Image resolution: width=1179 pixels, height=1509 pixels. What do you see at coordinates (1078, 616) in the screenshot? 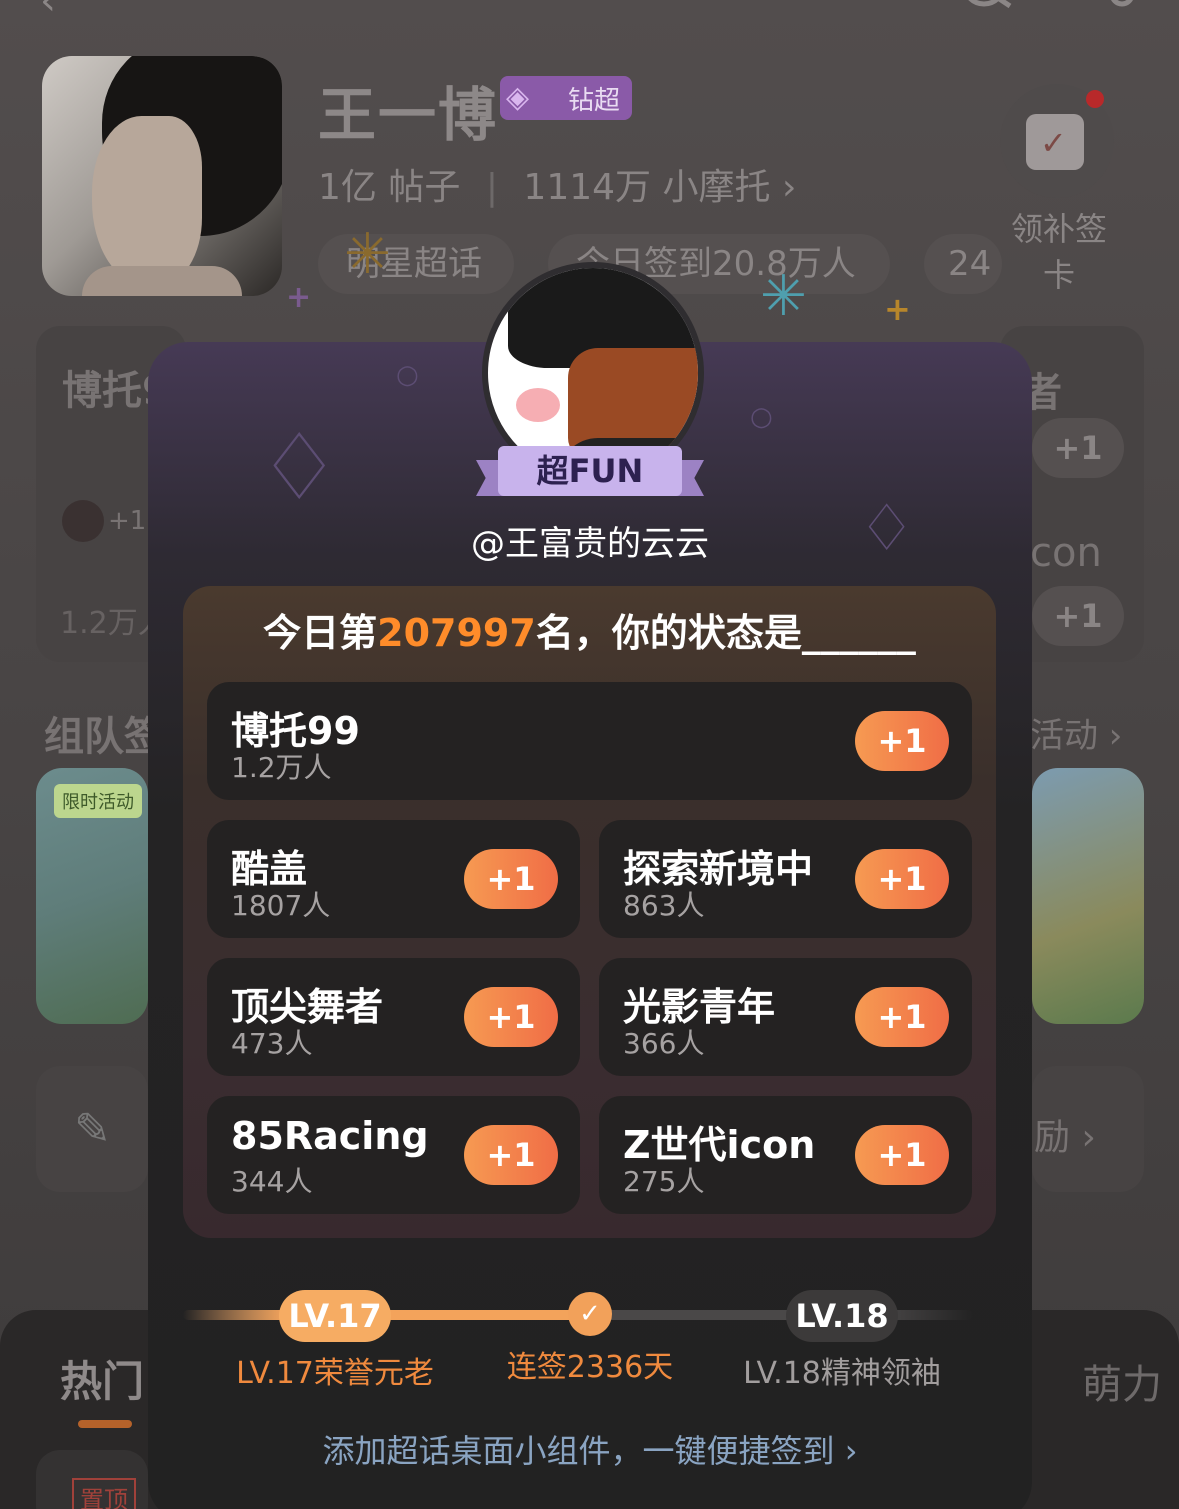
I see `right-plus-button-2: +1` at bounding box center [1078, 616].